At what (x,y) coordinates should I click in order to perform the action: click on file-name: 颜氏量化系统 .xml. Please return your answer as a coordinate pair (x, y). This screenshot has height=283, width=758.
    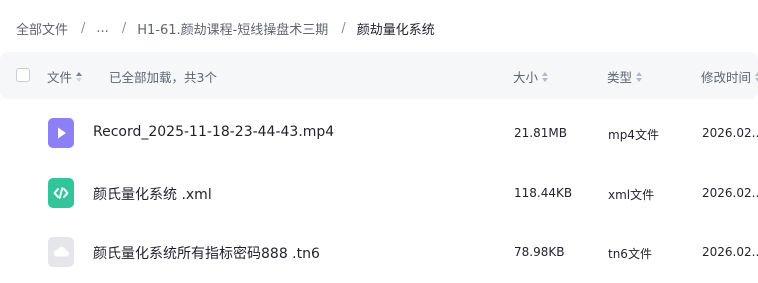
    Looking at the image, I should click on (152, 194).